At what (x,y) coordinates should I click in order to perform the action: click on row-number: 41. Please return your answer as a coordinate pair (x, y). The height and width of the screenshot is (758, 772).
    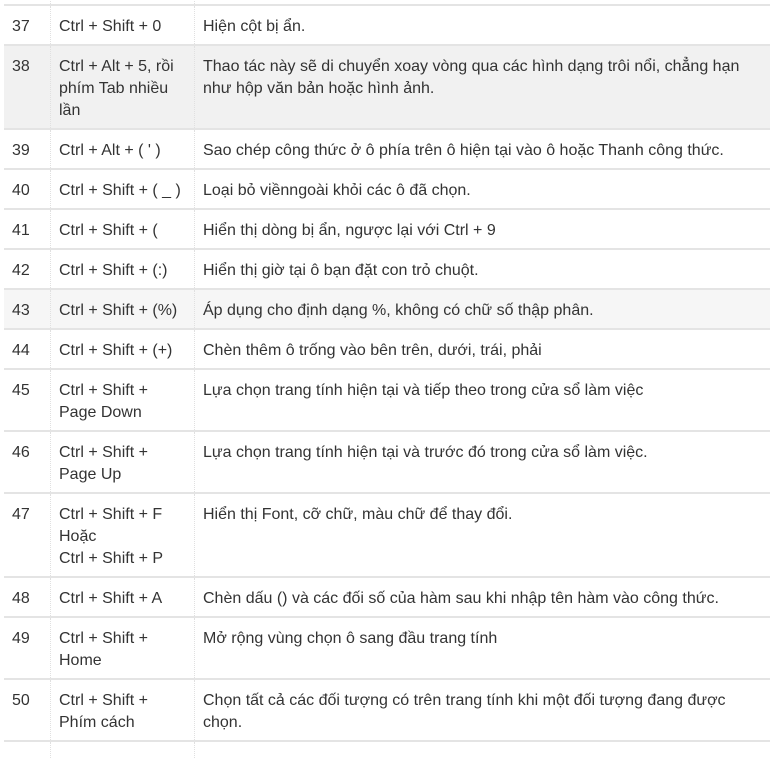
    Looking at the image, I should click on (27, 228).